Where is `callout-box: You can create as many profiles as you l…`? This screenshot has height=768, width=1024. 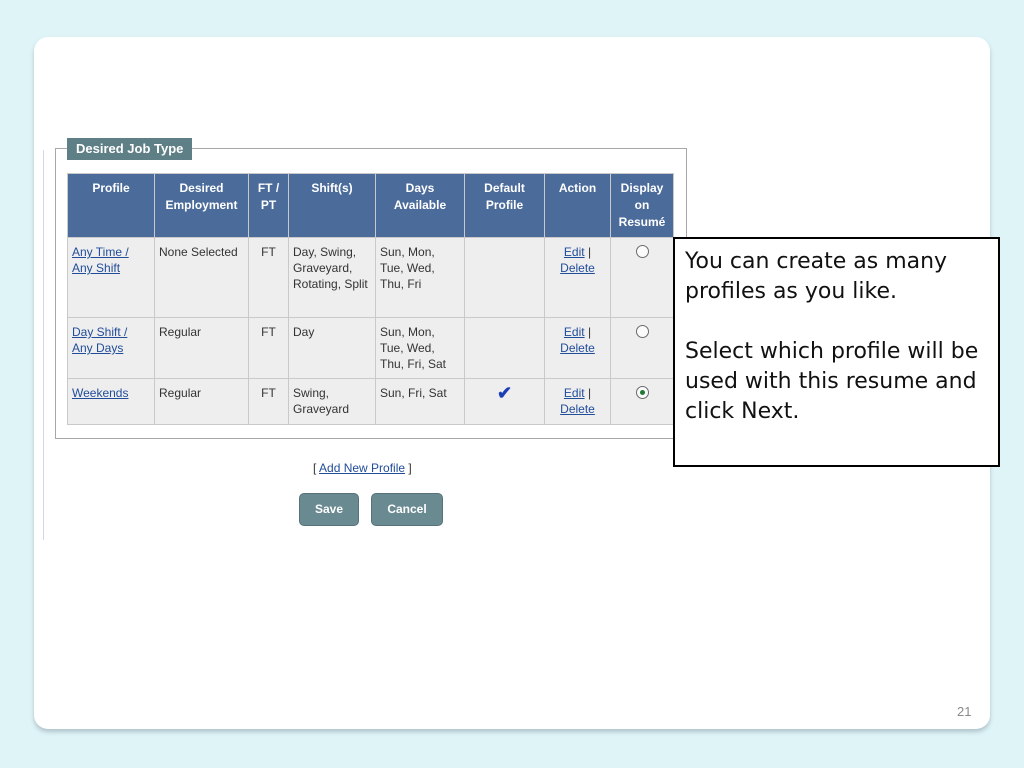 callout-box: You can create as many profiles as you l… is located at coordinates (836, 352).